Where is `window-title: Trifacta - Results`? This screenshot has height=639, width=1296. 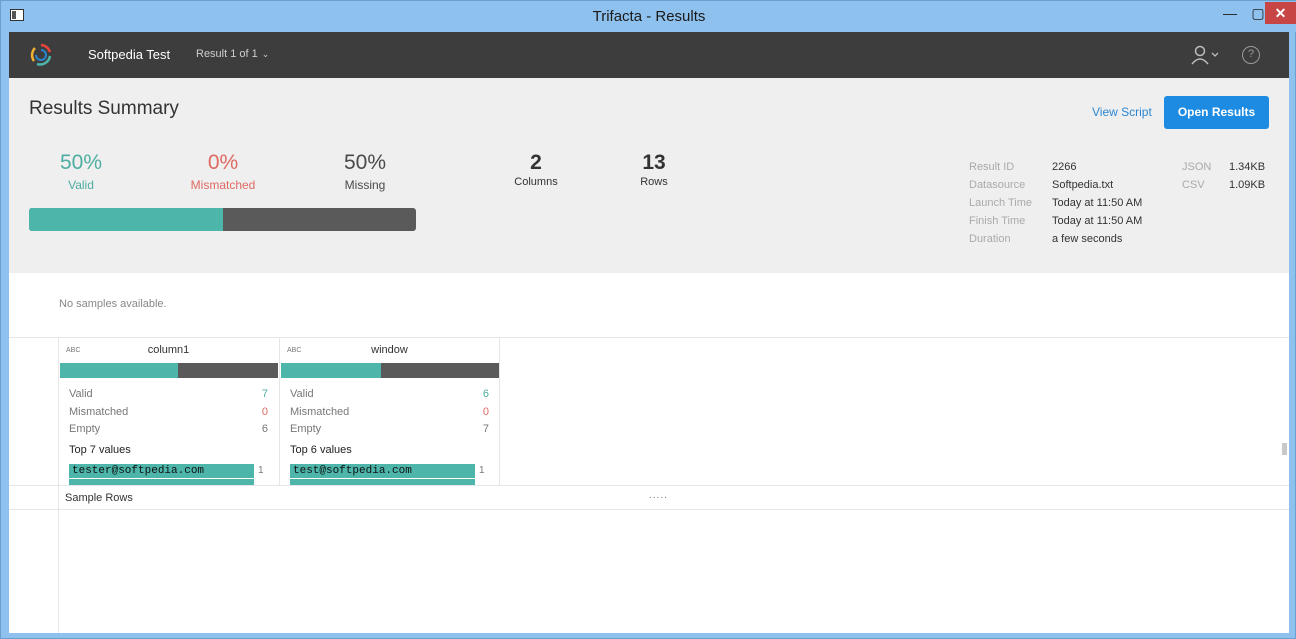
window-title: Trifacta - Results is located at coordinates (649, 16).